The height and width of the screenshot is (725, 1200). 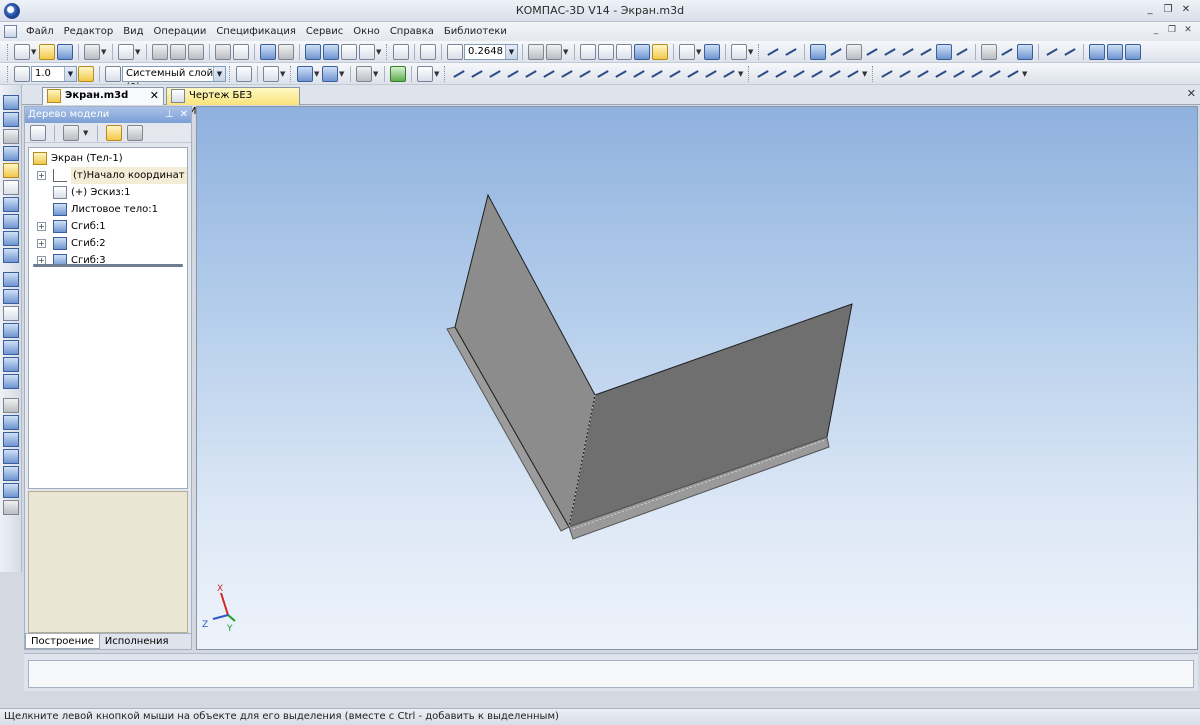 What do you see at coordinates (11, 136) in the screenshot?
I see `tool-dimensions-icon` at bounding box center [11, 136].